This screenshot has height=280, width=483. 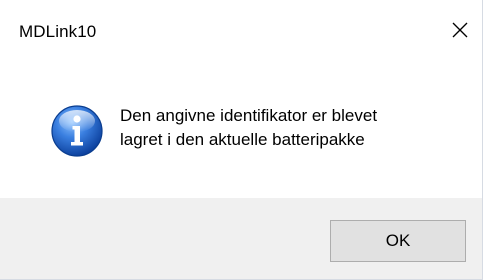 I want to click on close-button, so click(x=460, y=30).